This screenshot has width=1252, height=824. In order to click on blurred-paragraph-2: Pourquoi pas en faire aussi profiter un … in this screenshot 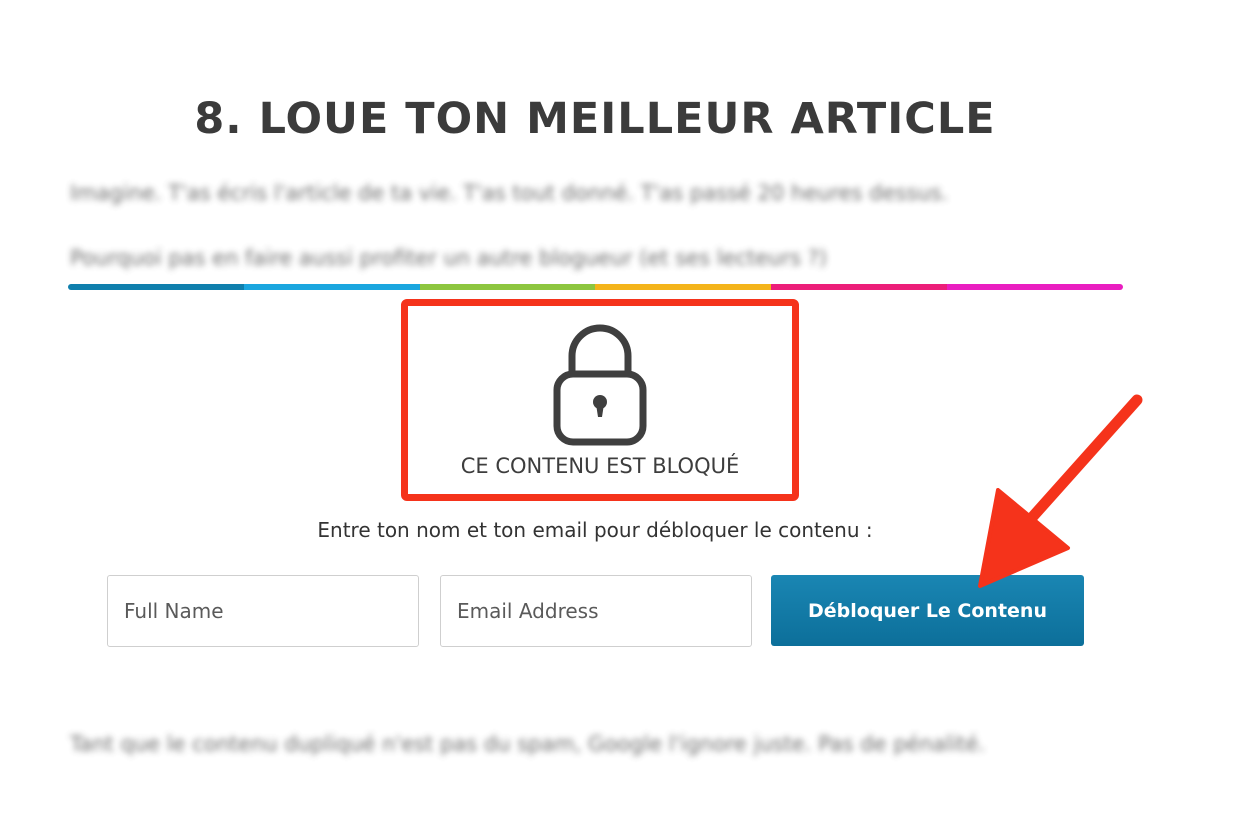, I will do `click(449, 258)`.